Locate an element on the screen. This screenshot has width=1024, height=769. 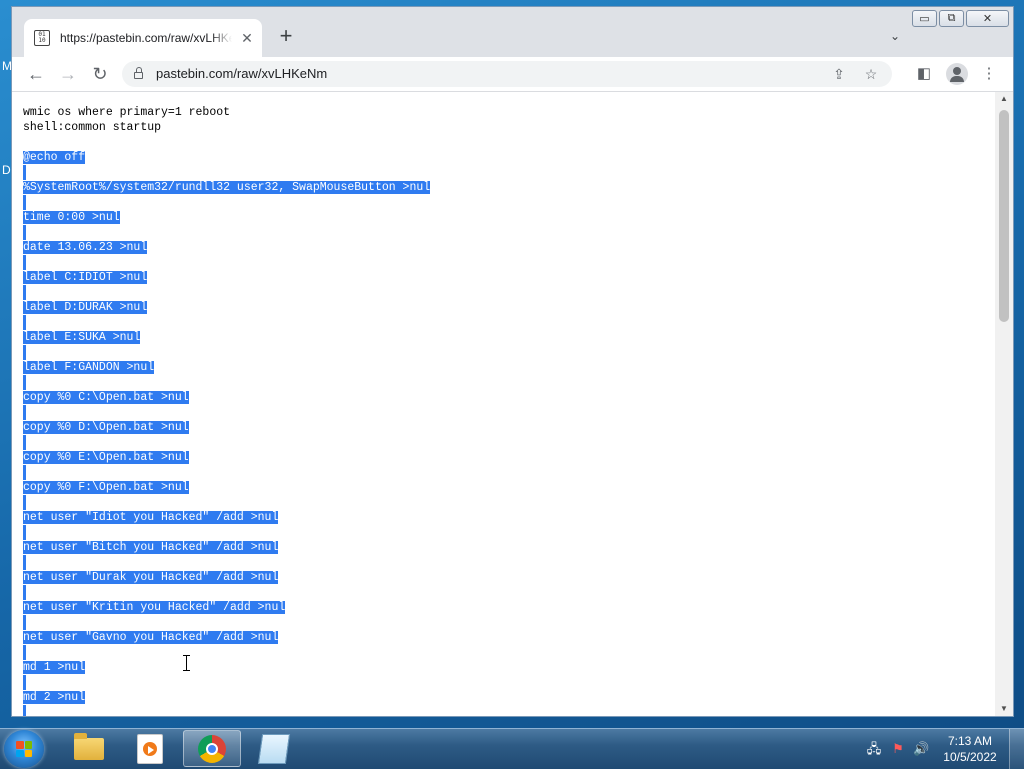
text-line-content: wmic os where primary=1 reboot is located at coordinates (126, 112).